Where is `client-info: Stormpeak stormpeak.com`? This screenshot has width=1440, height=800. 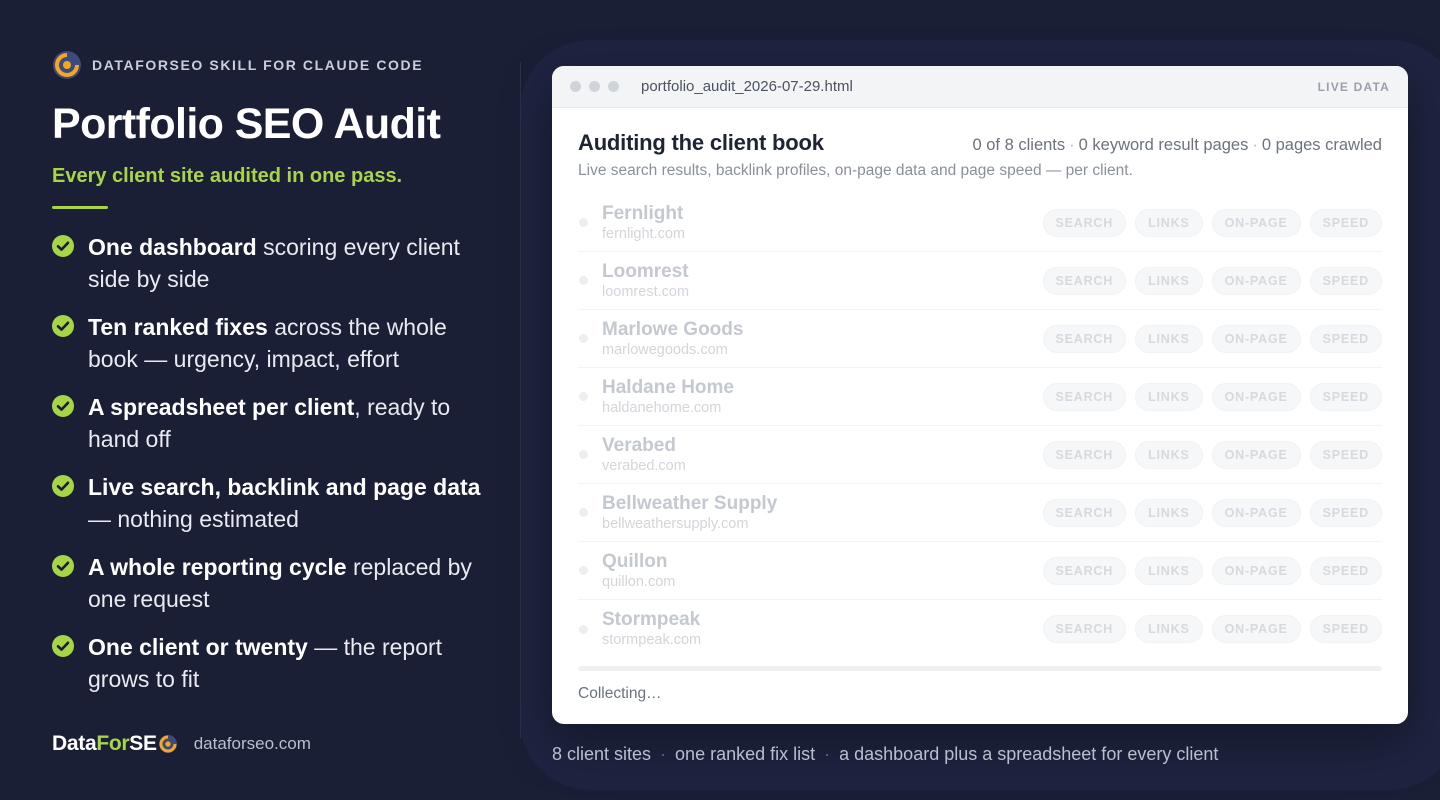 client-info: Stormpeak stormpeak.com is located at coordinates (822, 629).